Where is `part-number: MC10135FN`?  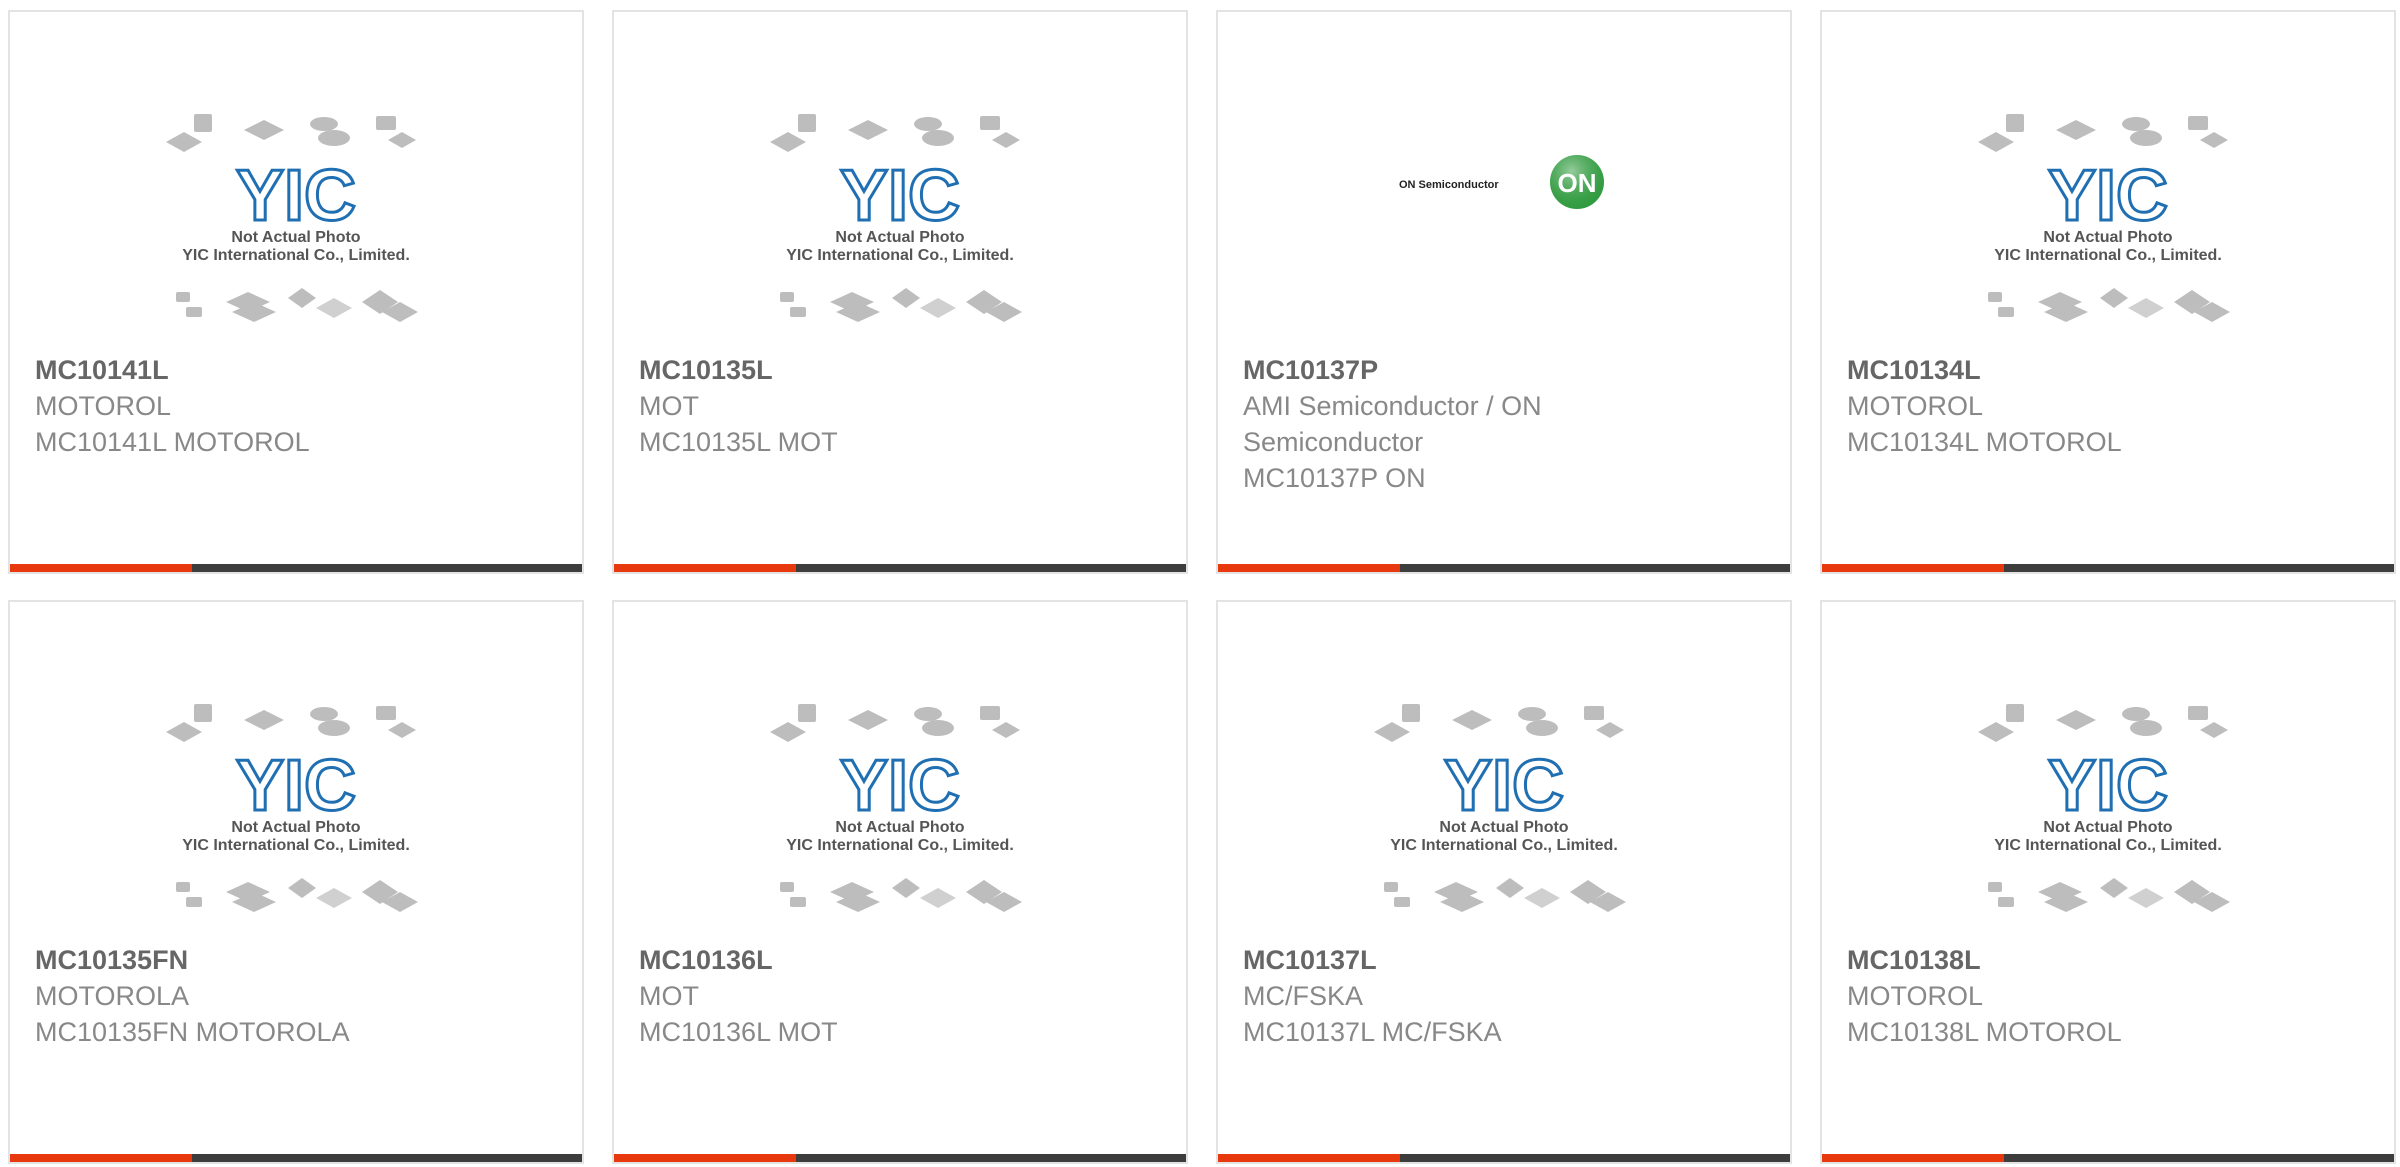
part-number: MC10135FN is located at coordinates (296, 960).